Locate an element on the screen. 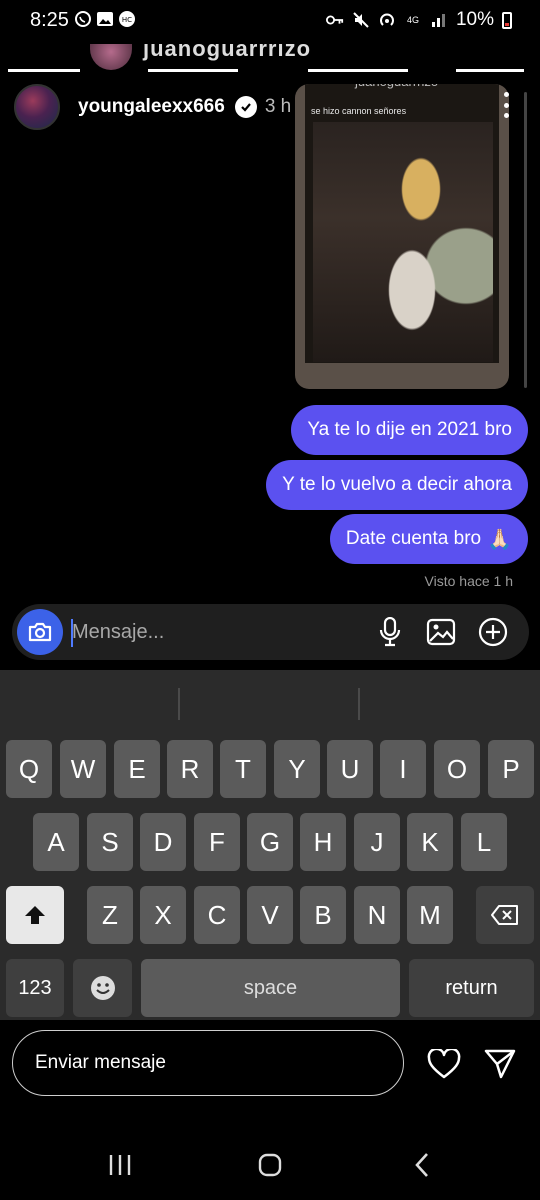  key-r: R is located at coordinates (190, 769).